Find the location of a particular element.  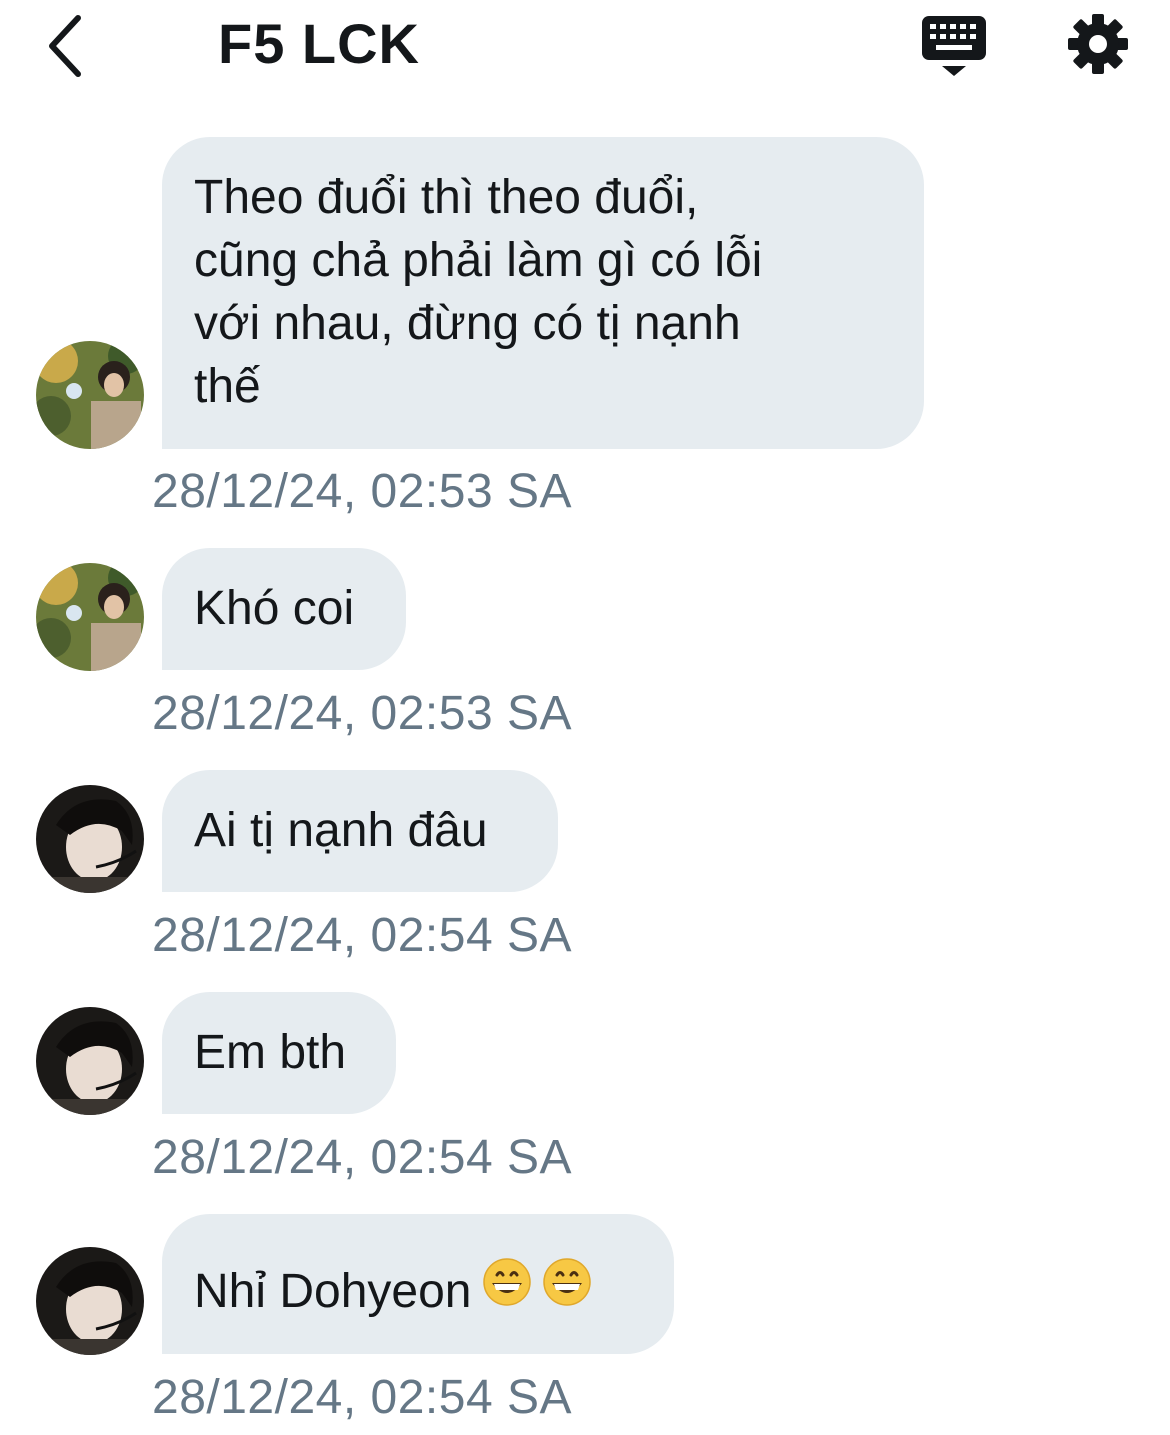

keyboard-icon is located at coordinates (954, 46).